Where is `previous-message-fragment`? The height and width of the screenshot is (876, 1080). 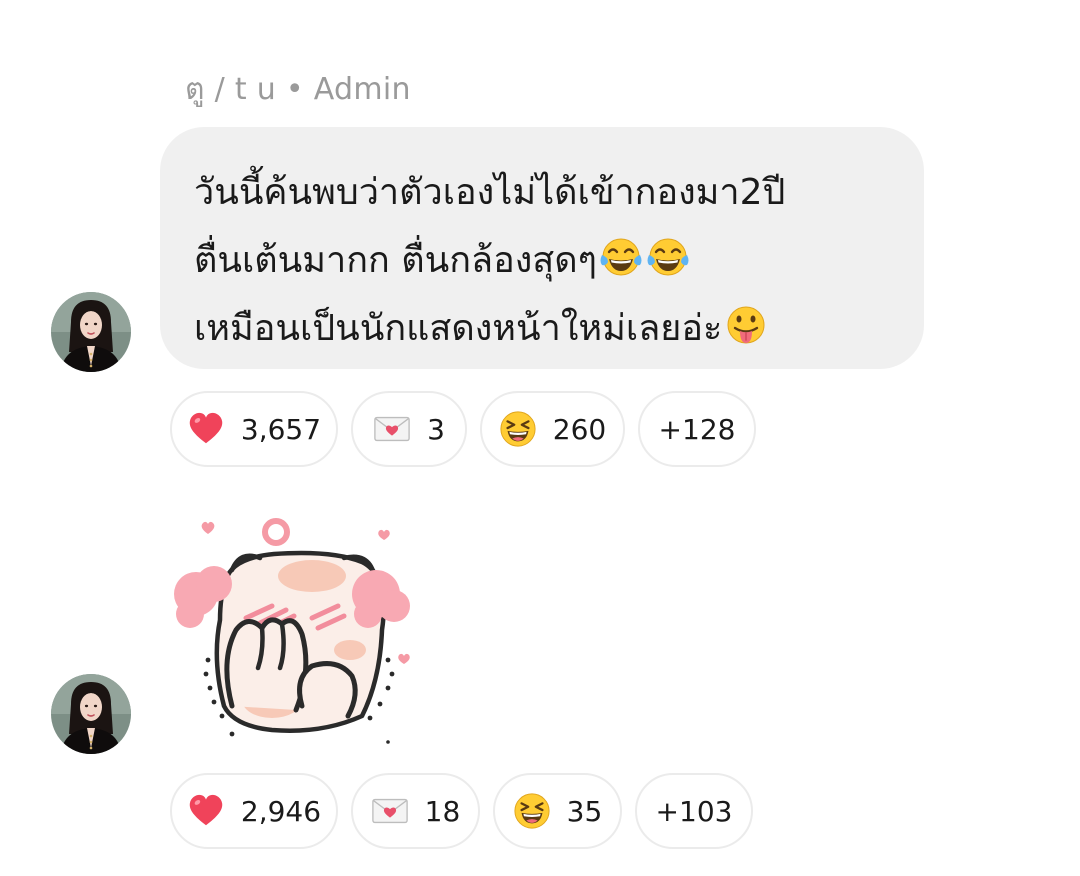 previous-message-fragment is located at coordinates (590, 3).